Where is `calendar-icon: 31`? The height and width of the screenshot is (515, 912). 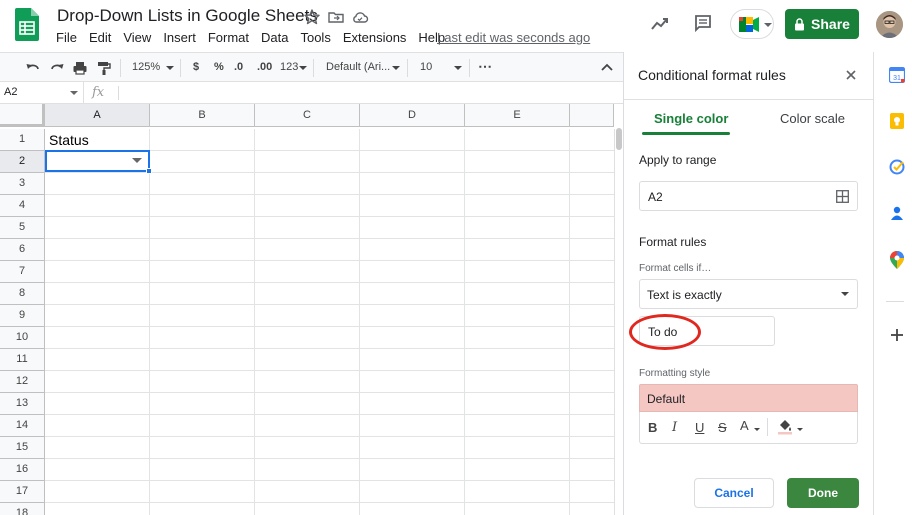
calendar-icon: 31 is located at coordinates (897, 75).